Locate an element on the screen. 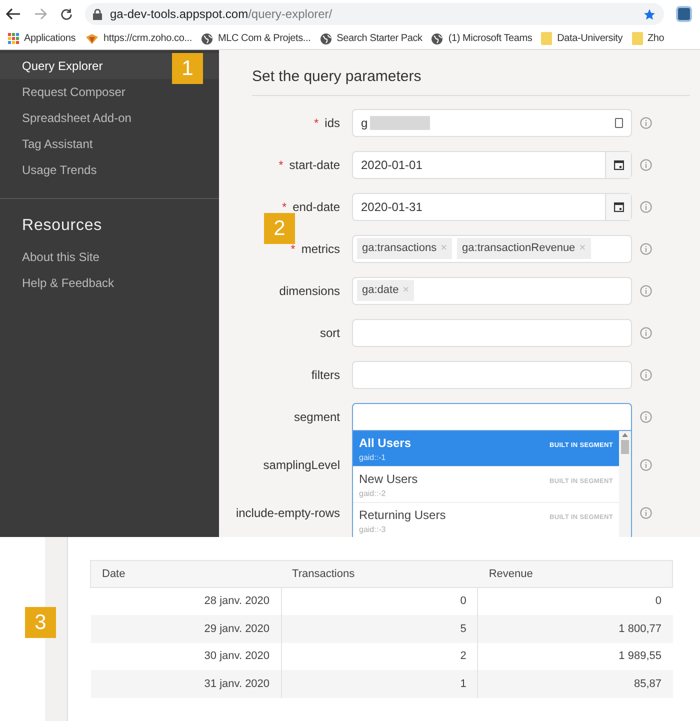 Image resolution: width=700 pixels, height=721 pixels. bookmark: Search Starter Pack is located at coordinates (371, 38).